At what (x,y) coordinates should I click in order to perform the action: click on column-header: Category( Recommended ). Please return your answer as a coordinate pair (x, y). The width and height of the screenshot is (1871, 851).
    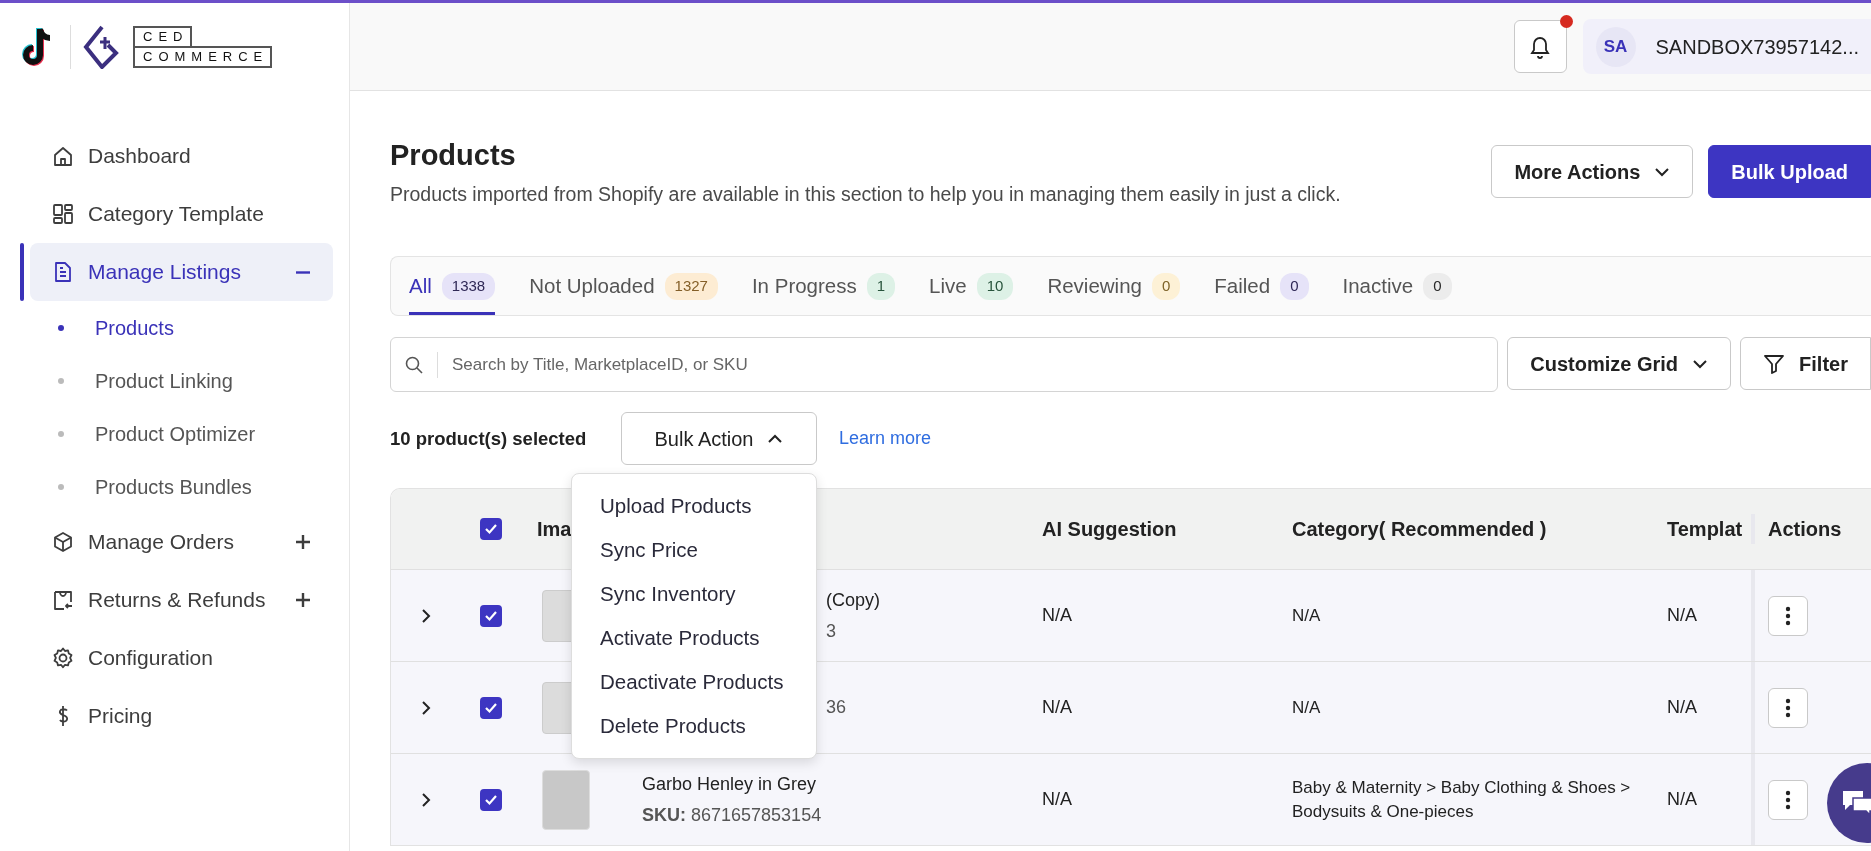
    Looking at the image, I should click on (1419, 530).